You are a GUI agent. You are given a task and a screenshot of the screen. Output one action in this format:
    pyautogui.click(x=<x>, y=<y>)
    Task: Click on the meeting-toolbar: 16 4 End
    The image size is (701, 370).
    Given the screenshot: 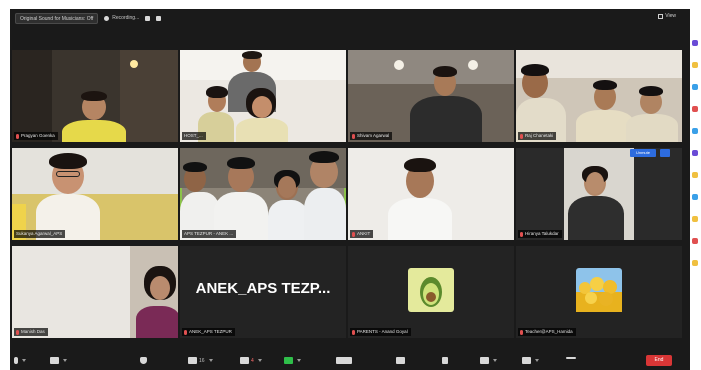 What is the action you would take?
    pyautogui.click(x=350, y=361)
    